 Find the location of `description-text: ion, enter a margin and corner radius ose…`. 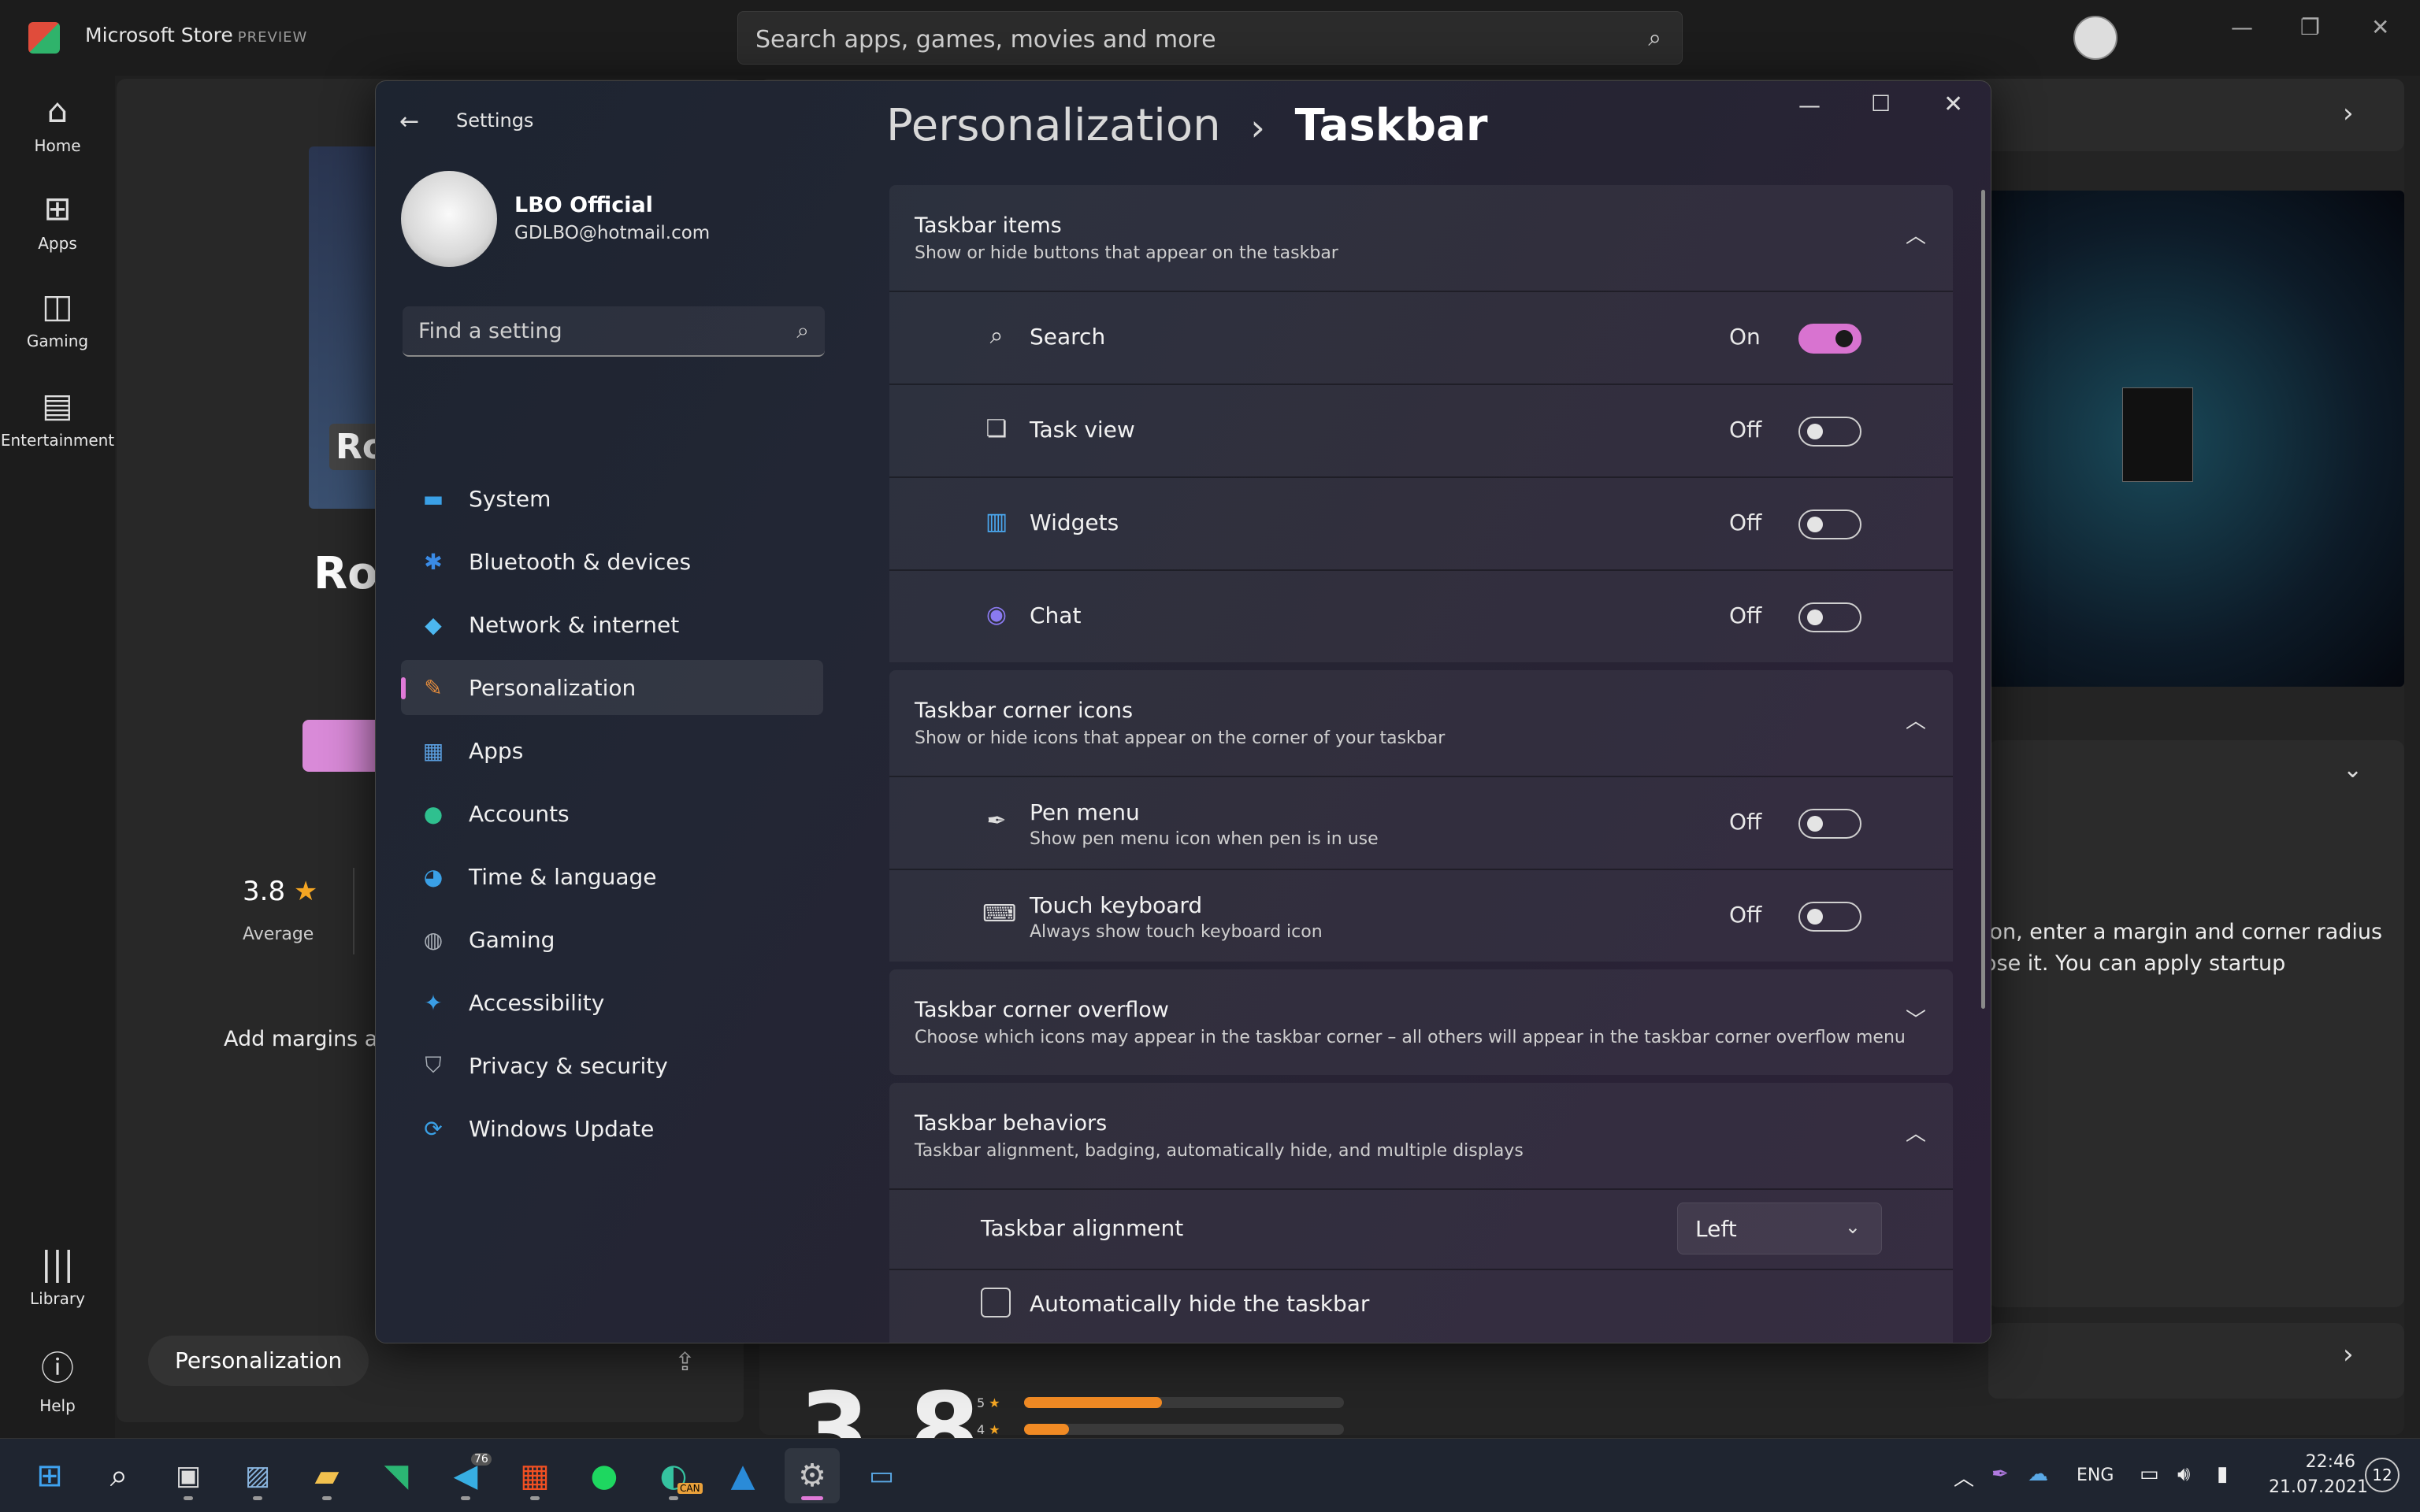

description-text: ion, enter a margin and corner radius ose… is located at coordinates (2183, 948).